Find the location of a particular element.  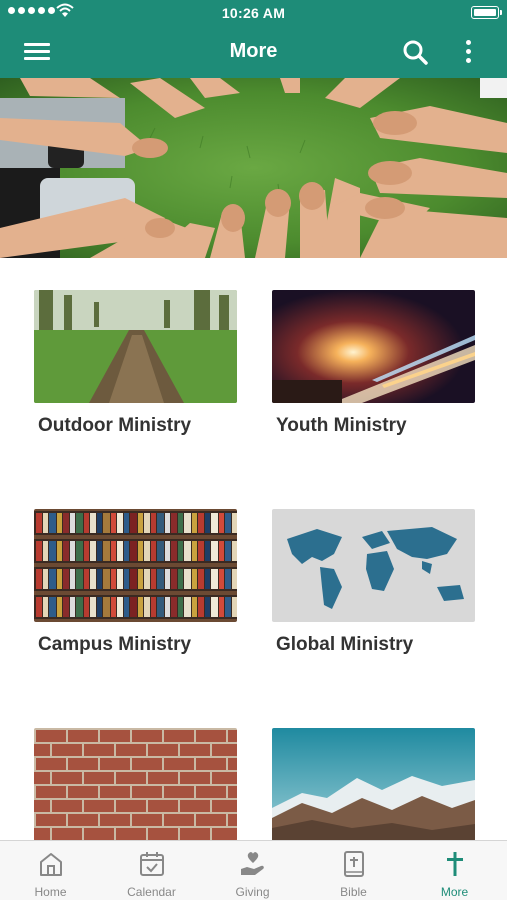

global-ministry-image is located at coordinates (373, 565).